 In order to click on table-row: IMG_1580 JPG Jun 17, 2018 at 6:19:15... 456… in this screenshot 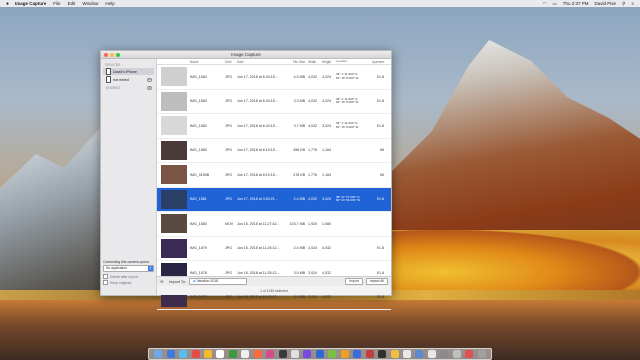, I will do `click(274, 151)`.